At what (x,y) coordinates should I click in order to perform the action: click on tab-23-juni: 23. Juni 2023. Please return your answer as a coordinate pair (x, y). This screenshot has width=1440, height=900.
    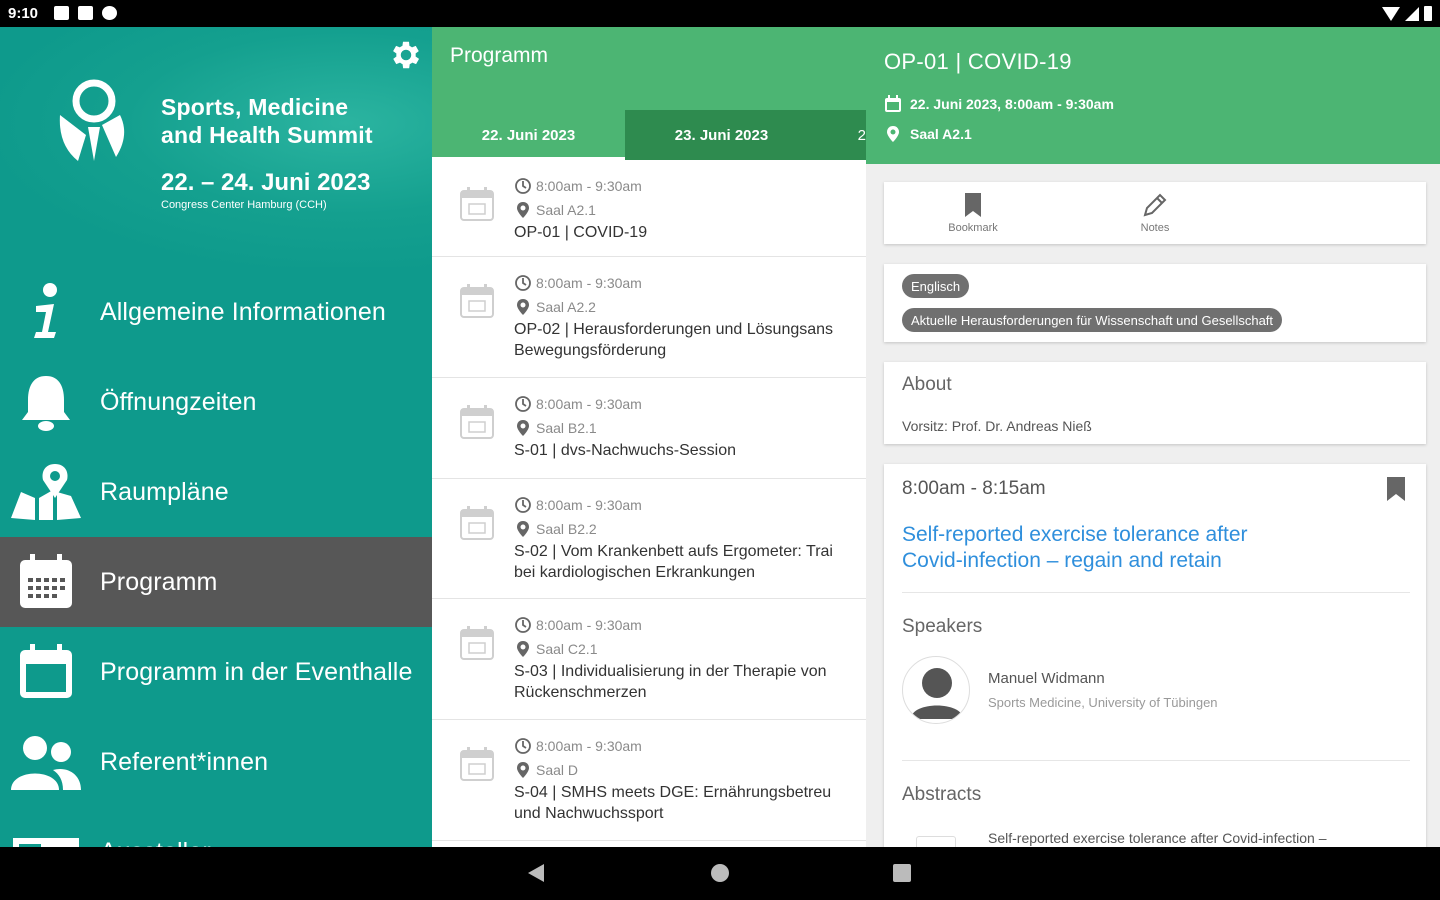
    Looking at the image, I should click on (721, 135).